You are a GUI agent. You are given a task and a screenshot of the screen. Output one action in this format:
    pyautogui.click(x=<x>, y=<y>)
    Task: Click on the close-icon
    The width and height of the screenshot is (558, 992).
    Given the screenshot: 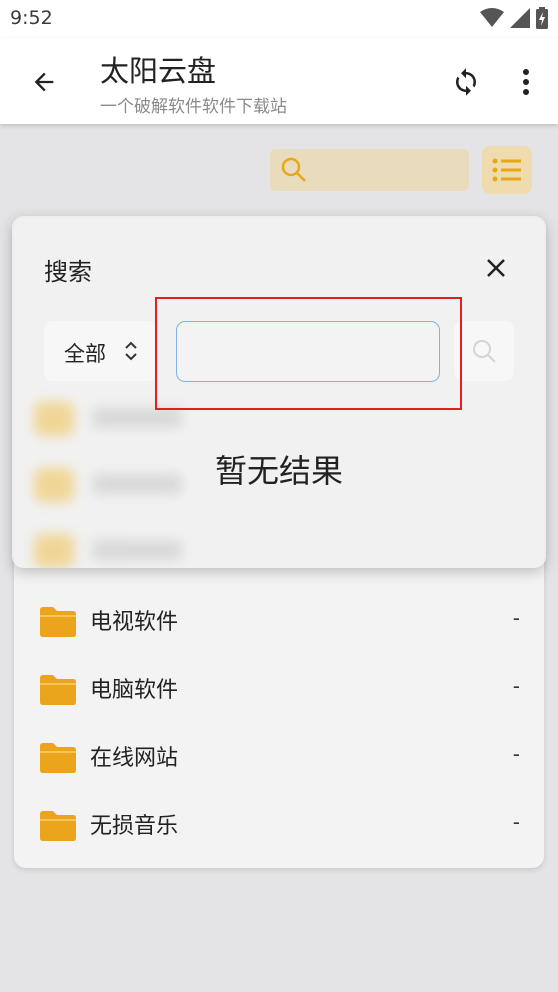 What is the action you would take?
    pyautogui.click(x=496, y=268)
    